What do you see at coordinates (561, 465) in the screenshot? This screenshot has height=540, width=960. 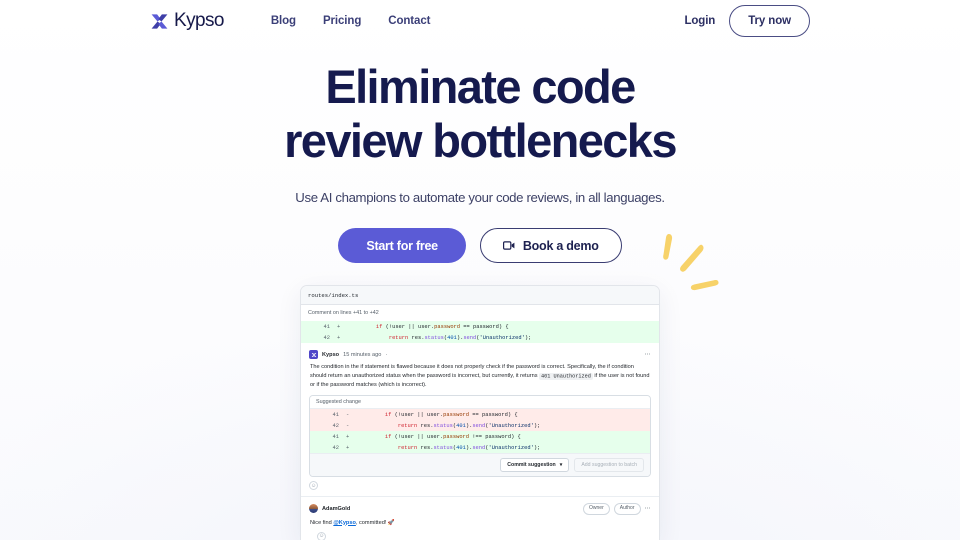 I see `chevron-down-icon: ▾` at bounding box center [561, 465].